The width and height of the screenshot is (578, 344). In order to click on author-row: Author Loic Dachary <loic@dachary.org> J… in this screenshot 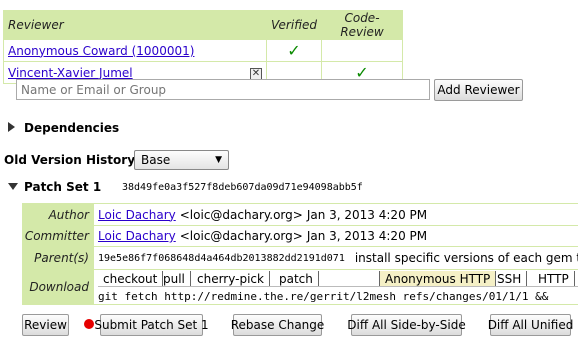, I will do `click(300, 215)`.